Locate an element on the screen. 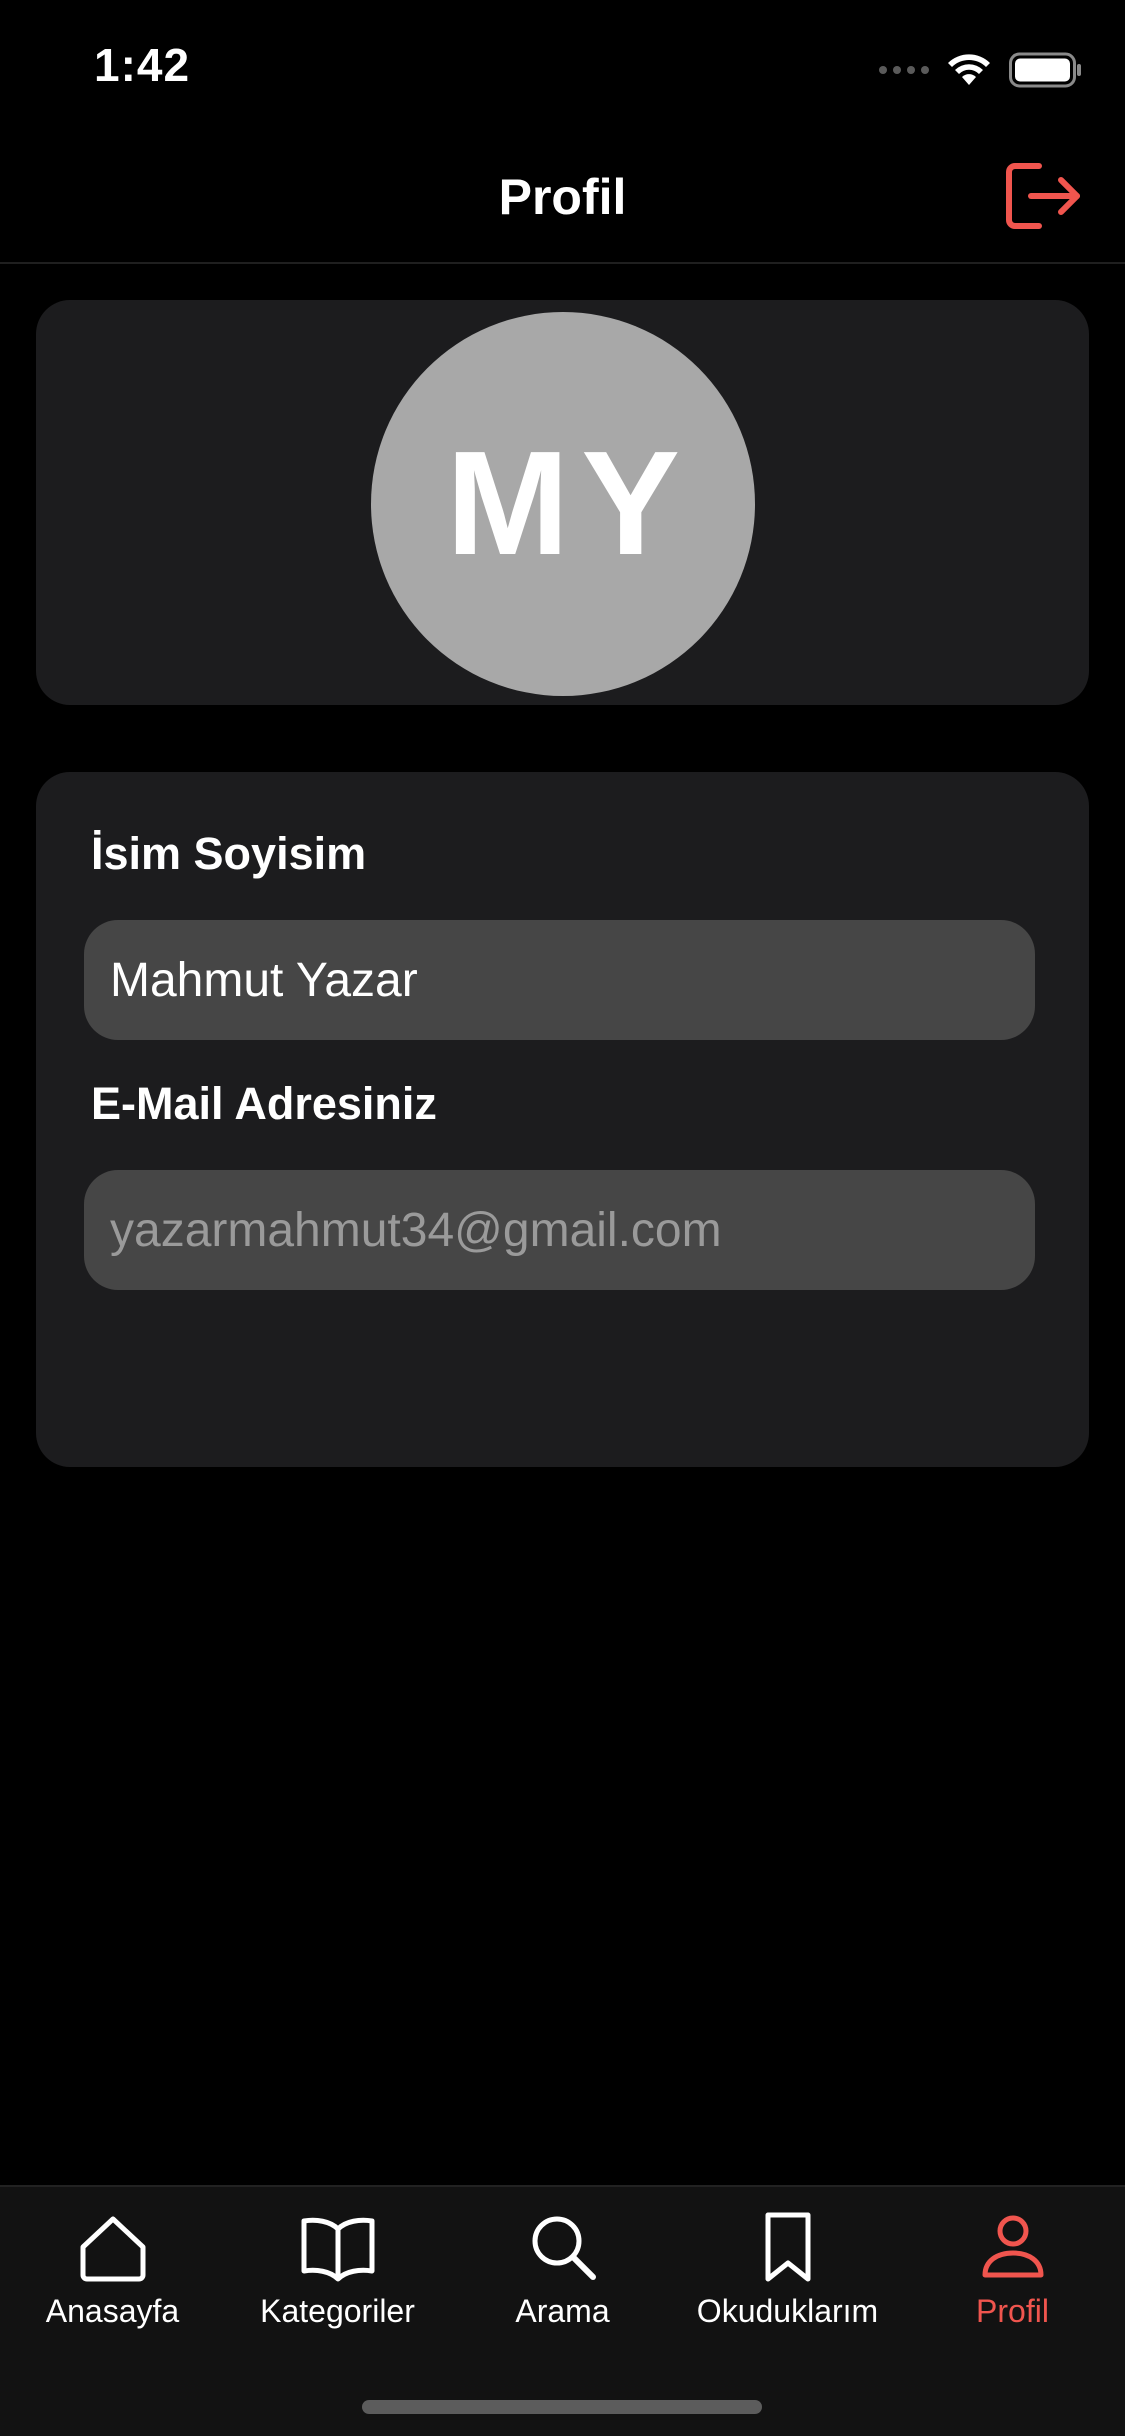 The width and height of the screenshot is (1125, 2436). status-time: 1:42 is located at coordinates (142, 65).